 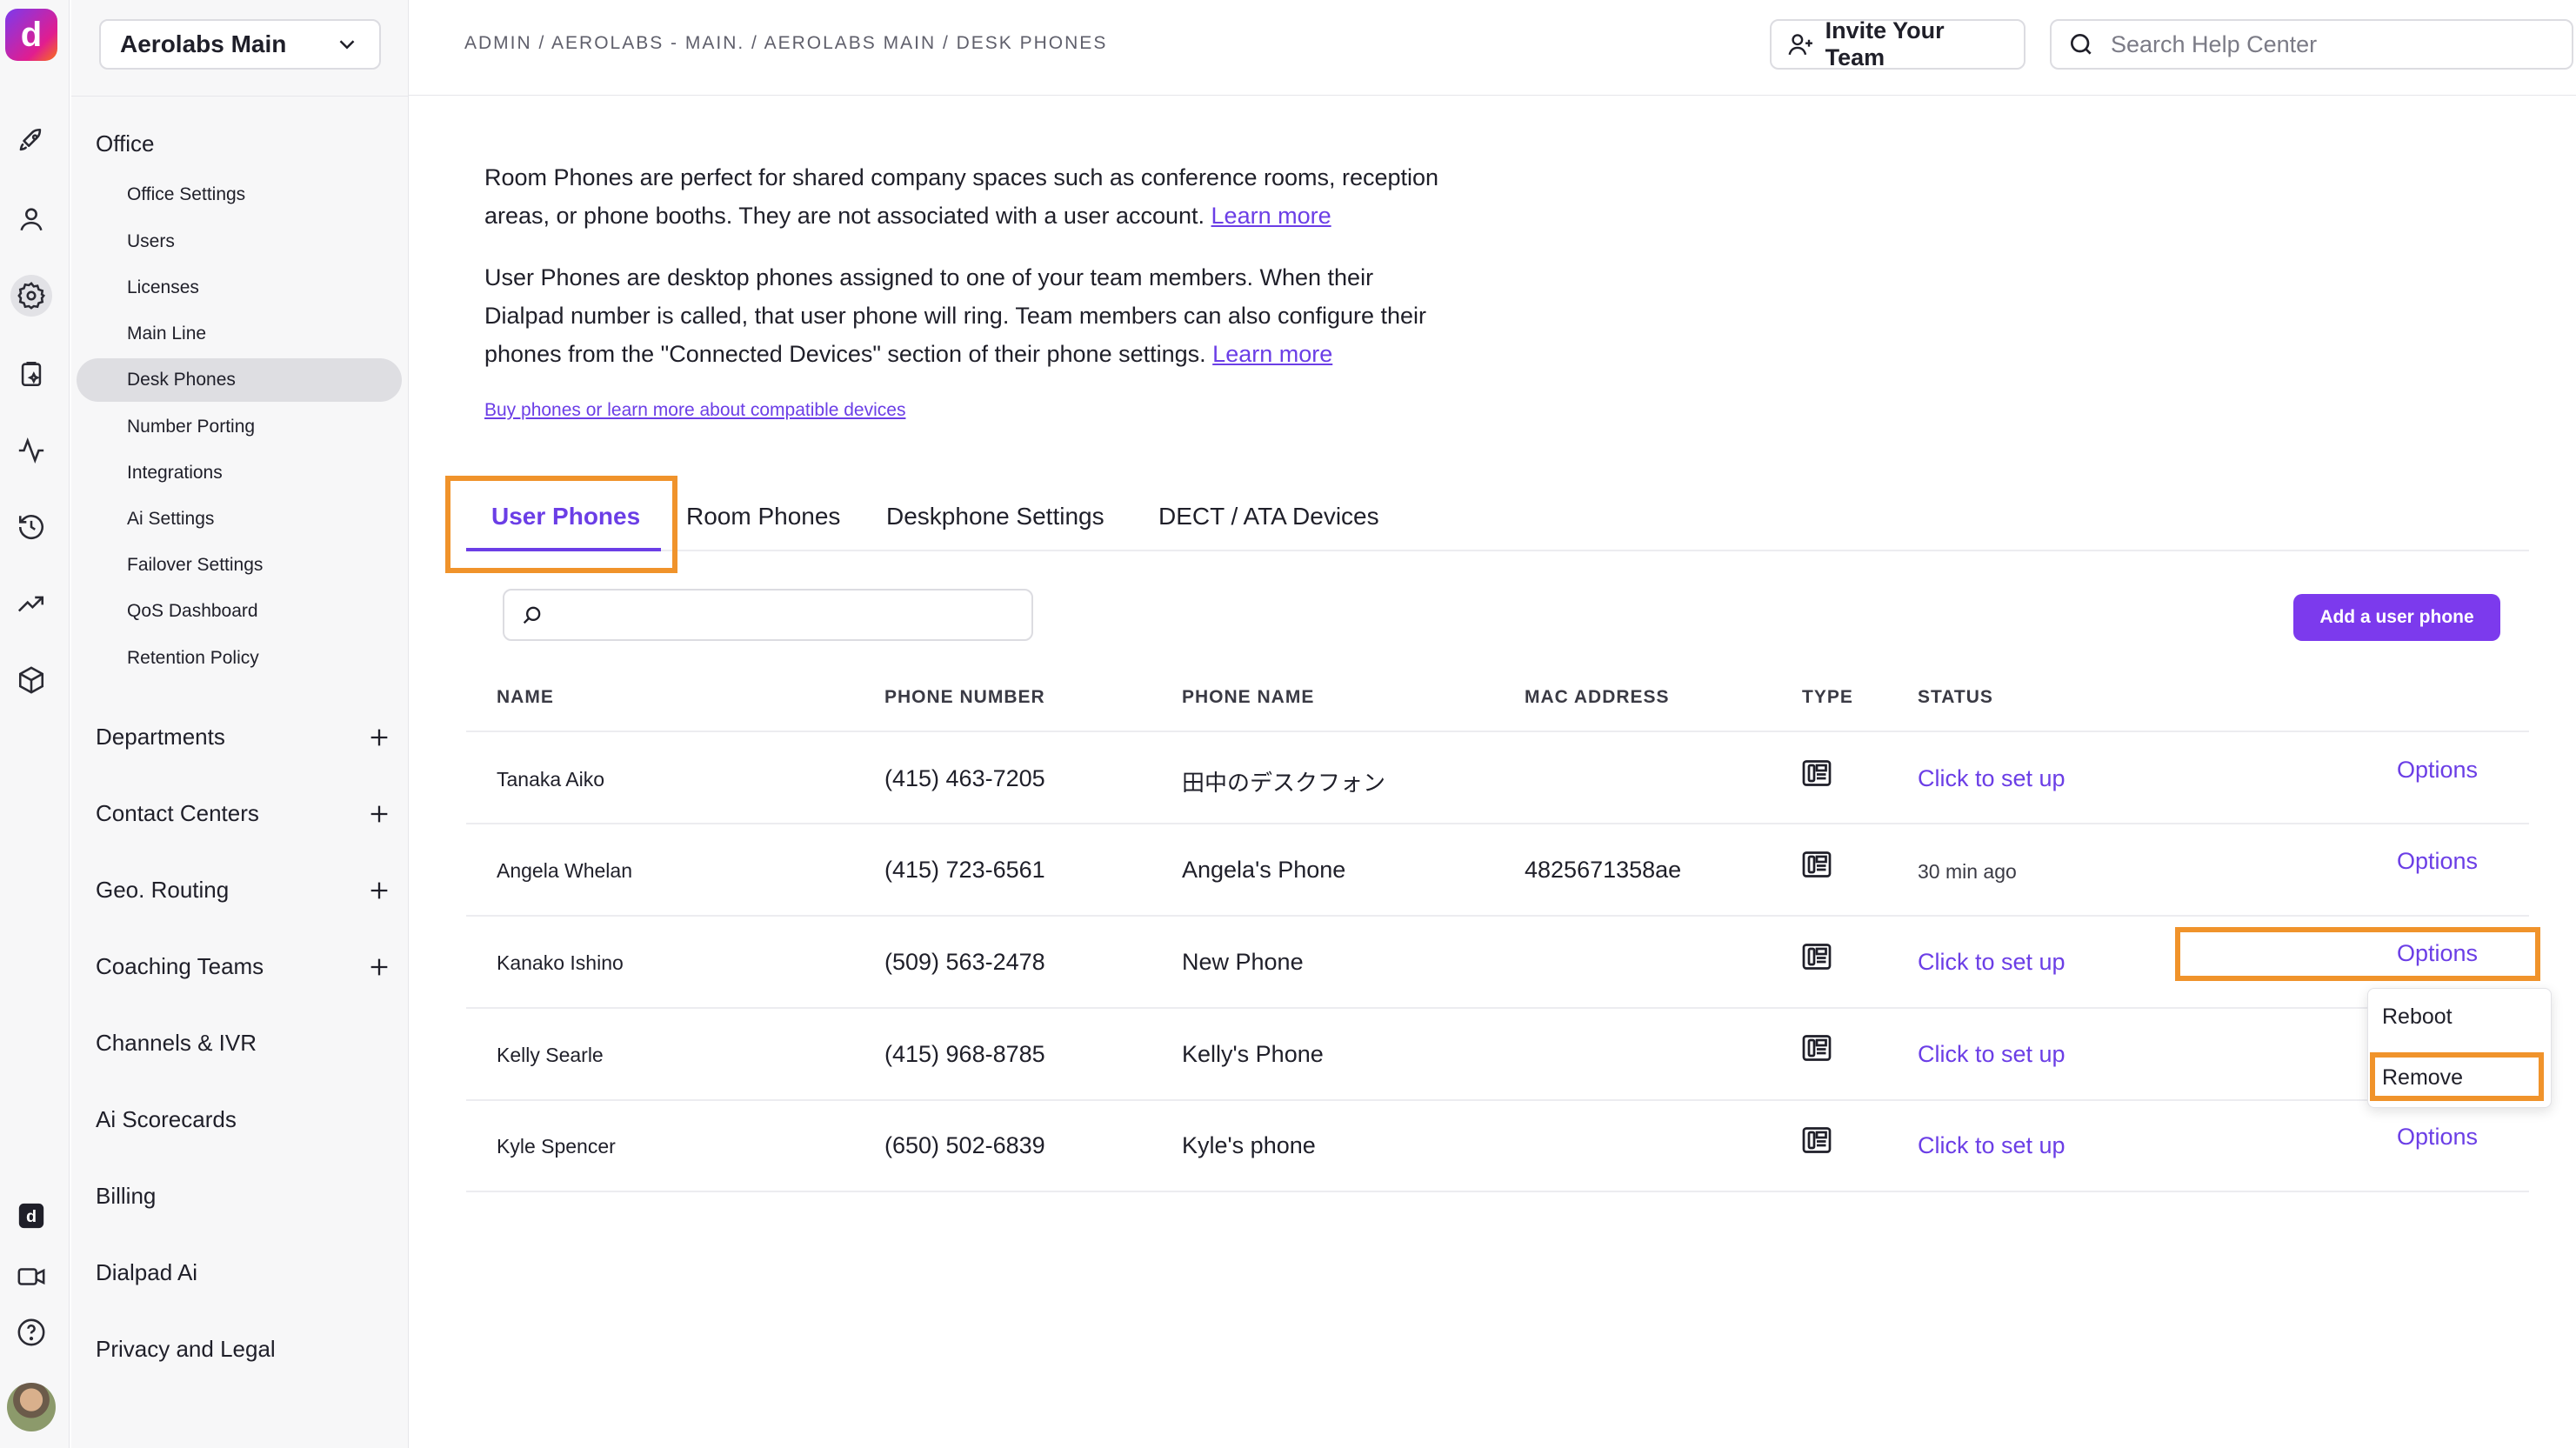 What do you see at coordinates (561, 524) in the screenshot?
I see `tab-highlight-box` at bounding box center [561, 524].